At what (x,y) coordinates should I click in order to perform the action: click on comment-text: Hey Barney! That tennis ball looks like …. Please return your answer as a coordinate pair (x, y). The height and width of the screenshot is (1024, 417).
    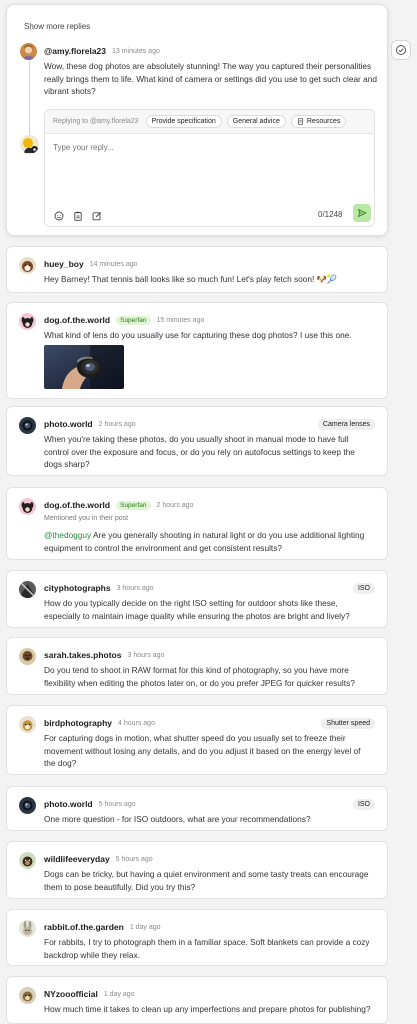
    Looking at the image, I should click on (191, 279).